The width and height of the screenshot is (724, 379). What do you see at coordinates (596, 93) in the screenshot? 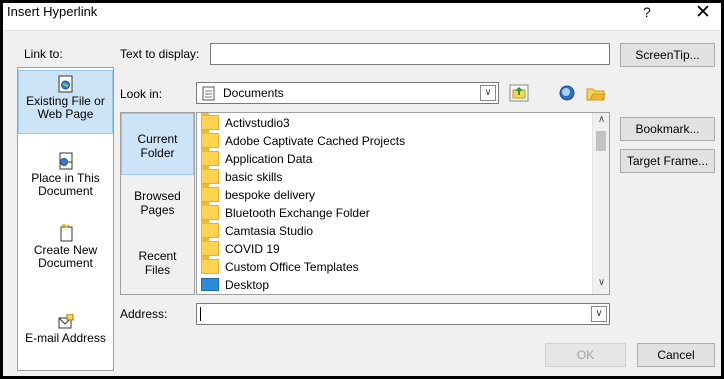
I see `browse-for-file-icon` at bounding box center [596, 93].